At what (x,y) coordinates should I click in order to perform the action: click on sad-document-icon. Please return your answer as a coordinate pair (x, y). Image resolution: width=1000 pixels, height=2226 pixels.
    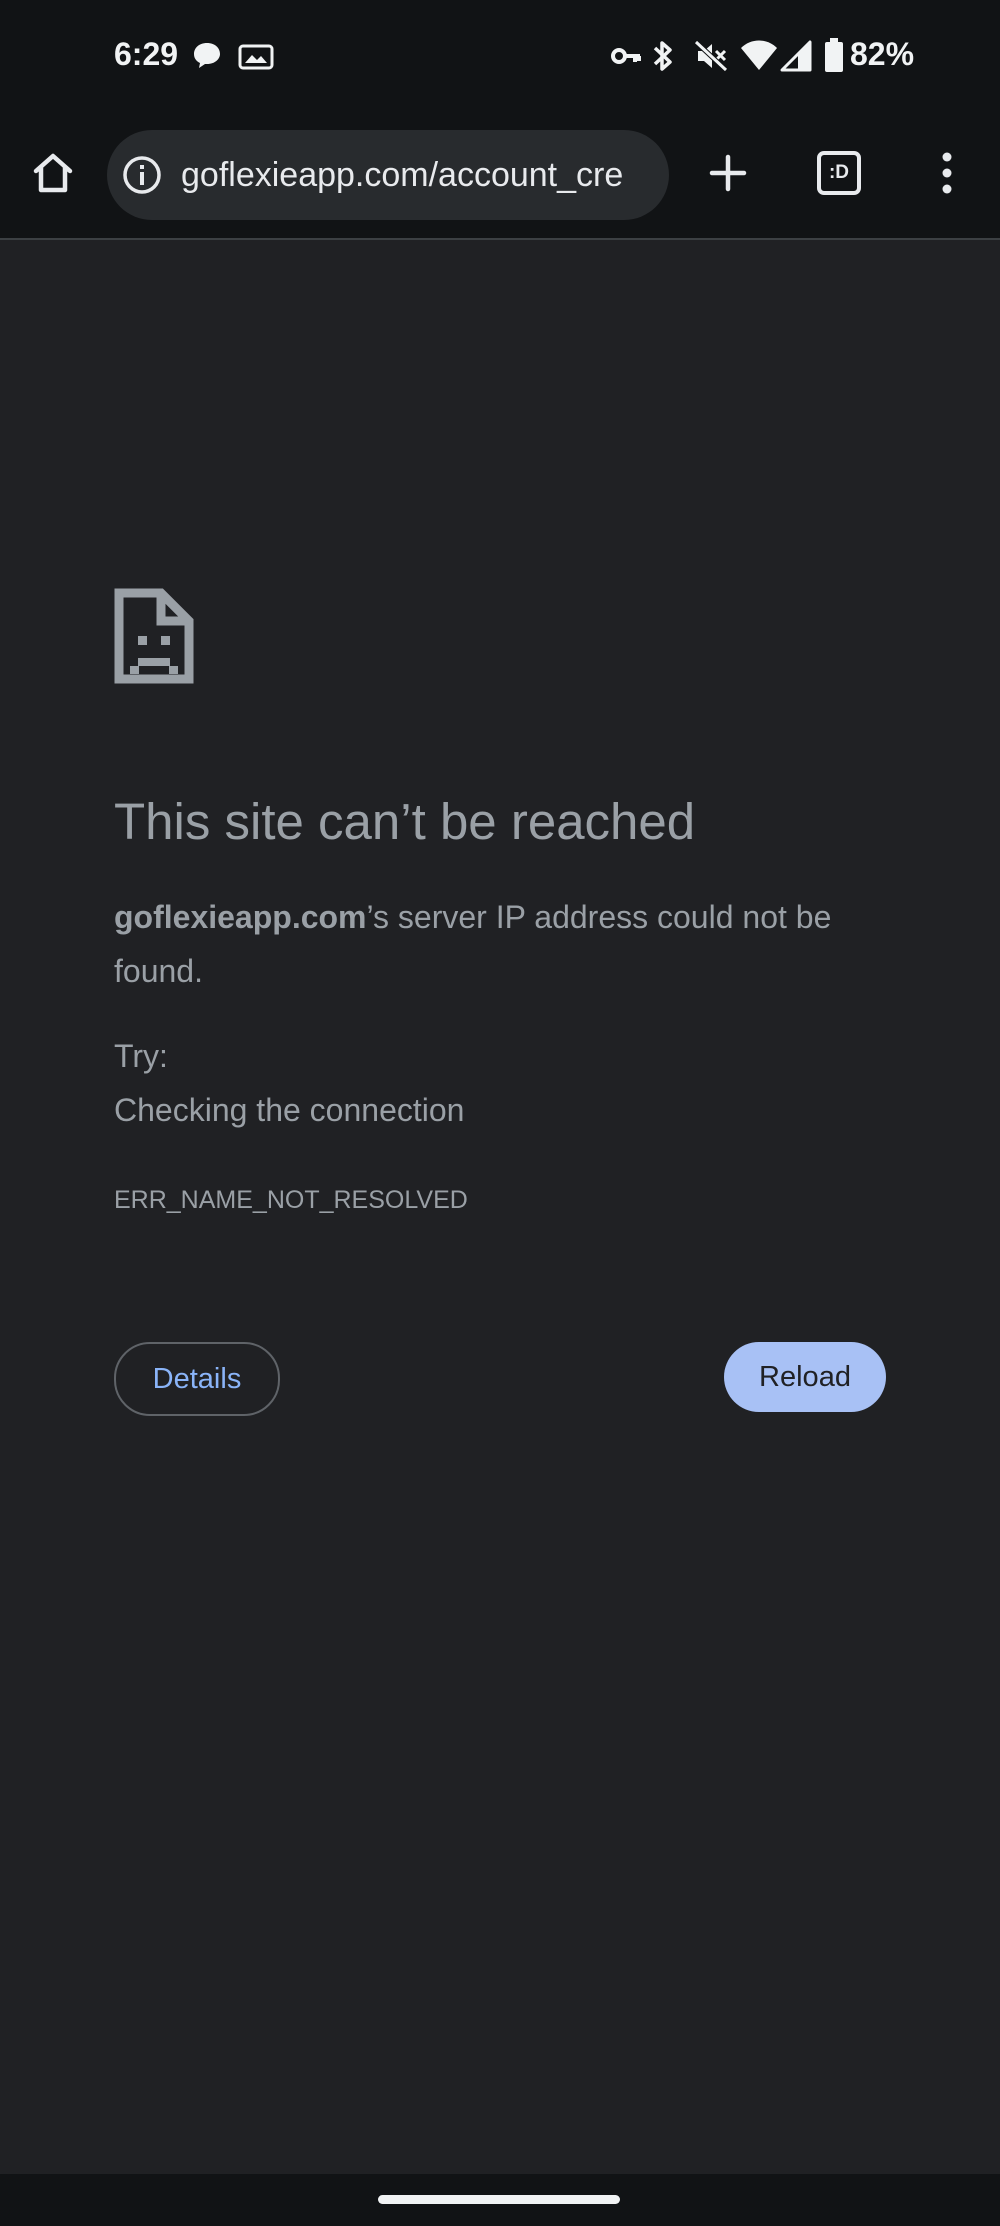
    Looking at the image, I should click on (154, 638).